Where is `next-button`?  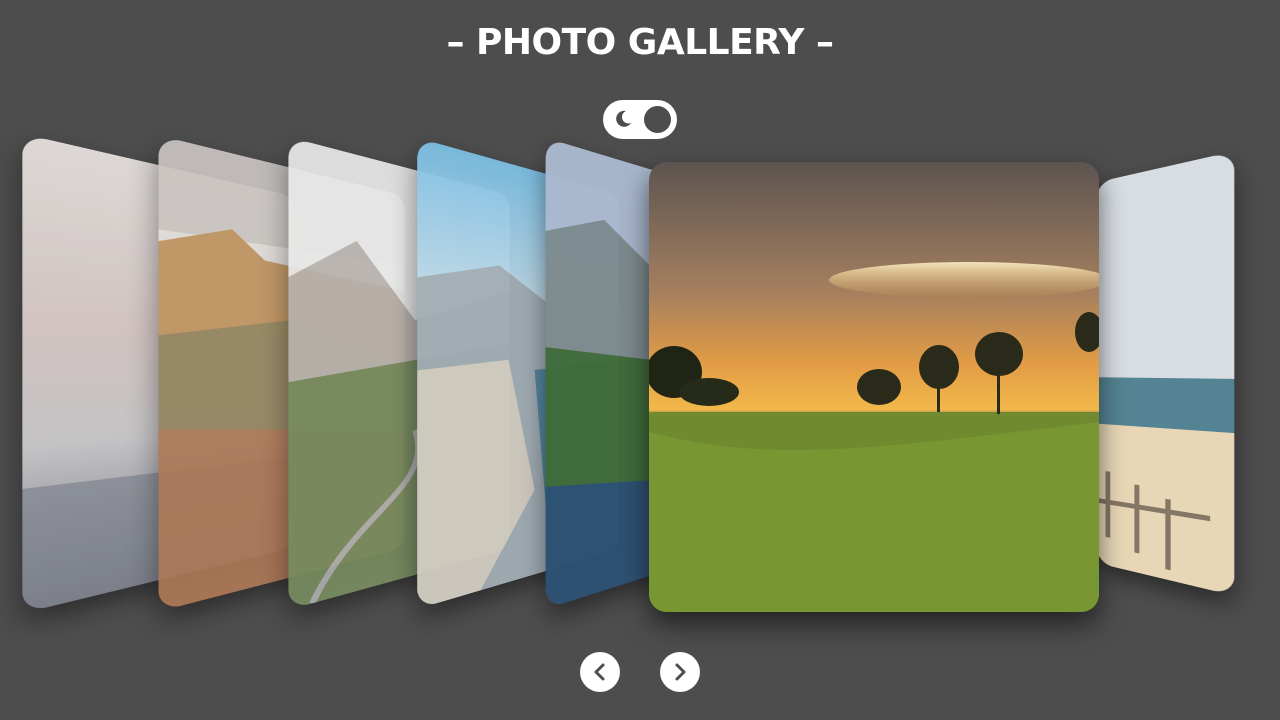 next-button is located at coordinates (680, 672).